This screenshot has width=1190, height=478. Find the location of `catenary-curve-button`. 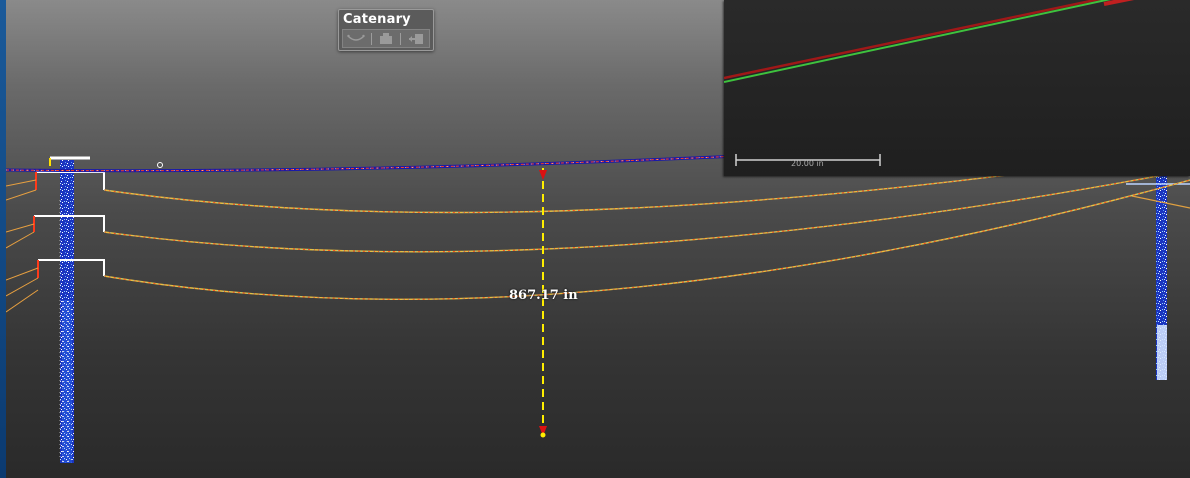

catenary-curve-button is located at coordinates (356, 38).